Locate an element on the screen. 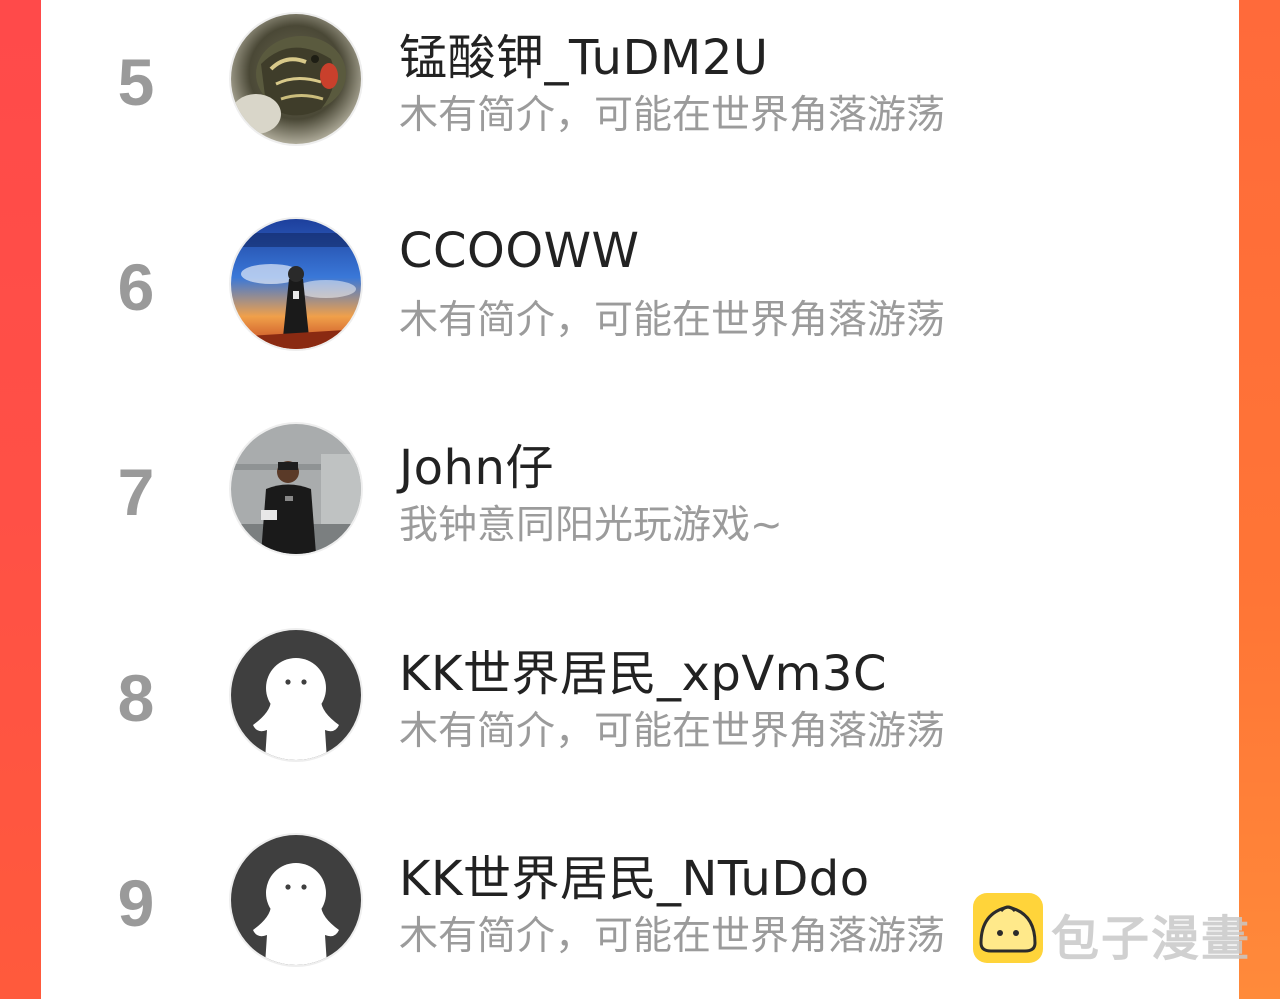 The image size is (1280, 999). user-name: CCOOWW is located at coordinates (519, 251).